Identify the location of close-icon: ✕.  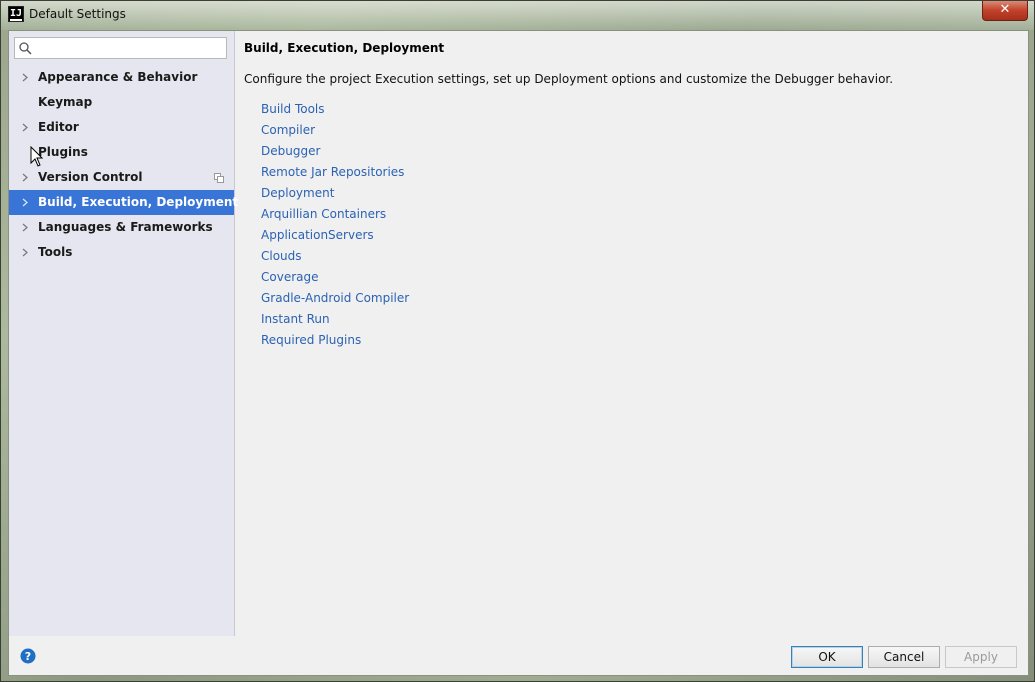
(1005, 9).